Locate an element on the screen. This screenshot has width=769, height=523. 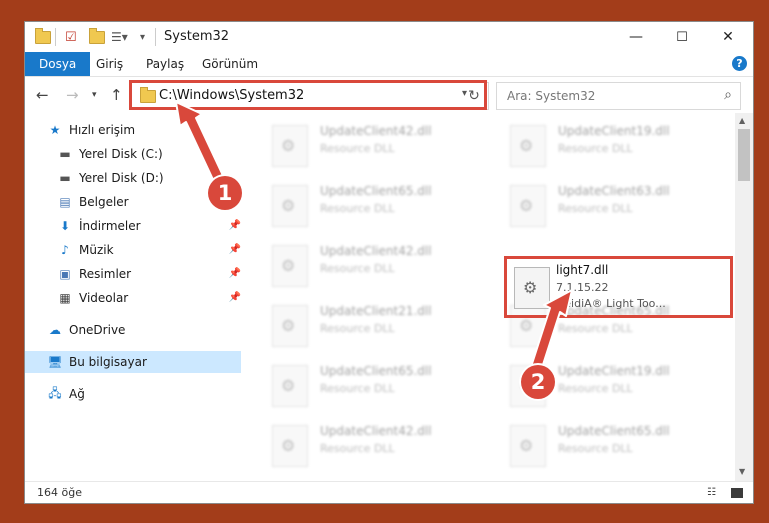
sidebar-item-downloads: ⬇ İndirmeler 📌 is located at coordinates (138, 226).